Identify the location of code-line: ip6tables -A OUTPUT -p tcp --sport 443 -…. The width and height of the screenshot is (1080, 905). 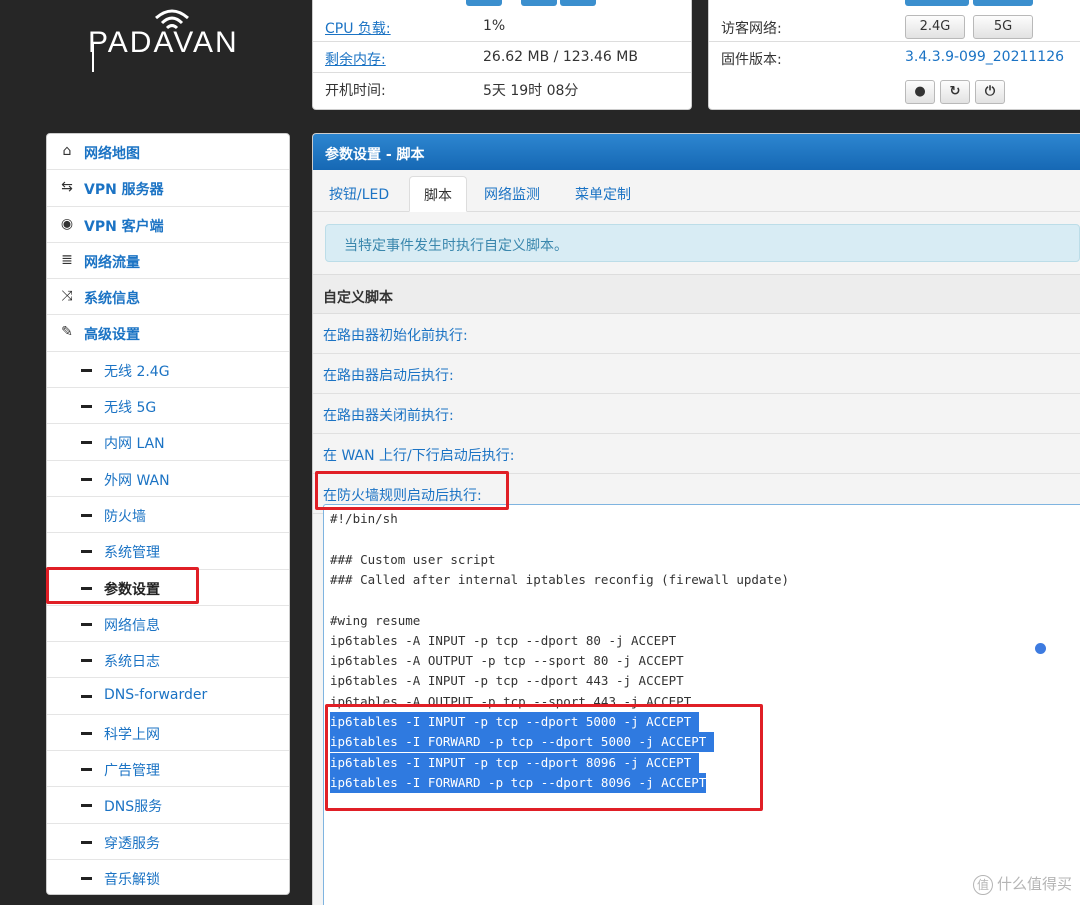
(511, 701).